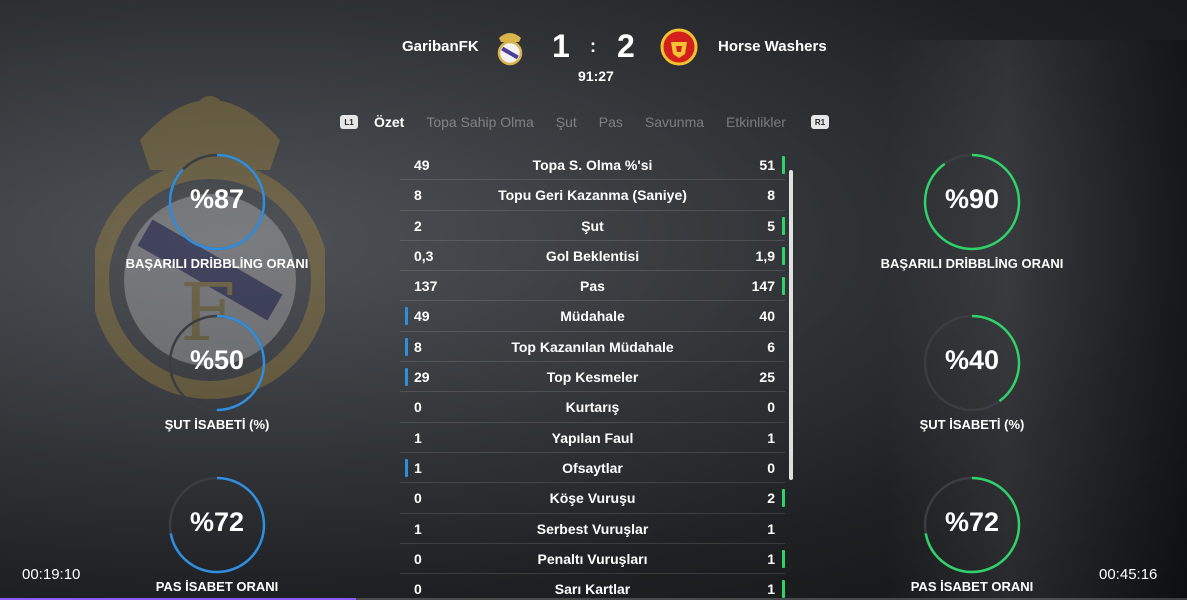 The height and width of the screenshot is (600, 1187). I want to click on stat-row: 1 Yapılan Faul 1, so click(592, 438).